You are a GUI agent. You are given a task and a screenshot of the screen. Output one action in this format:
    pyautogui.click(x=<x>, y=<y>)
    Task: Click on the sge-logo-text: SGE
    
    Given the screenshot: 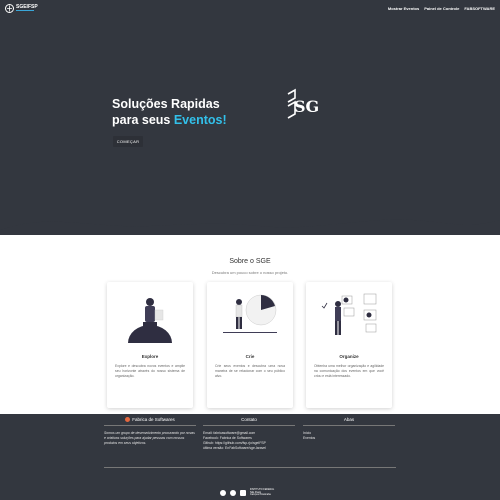 What is the action you would take?
    pyautogui.click(x=307, y=106)
    